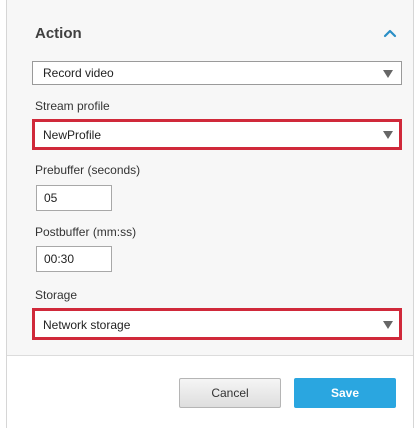 Image resolution: width=418 pixels, height=428 pixels. I want to click on stream-profile-select: NewProfile, so click(217, 134).